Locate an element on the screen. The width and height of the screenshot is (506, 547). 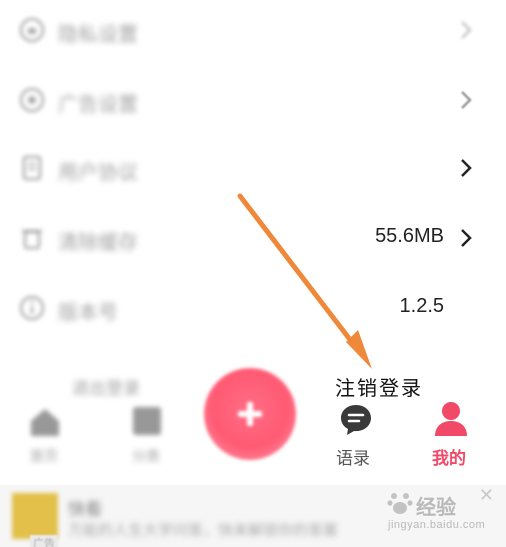
baidu-jingyan-watermark: 经验 jingyan.baidu.com is located at coordinates (440, 514).